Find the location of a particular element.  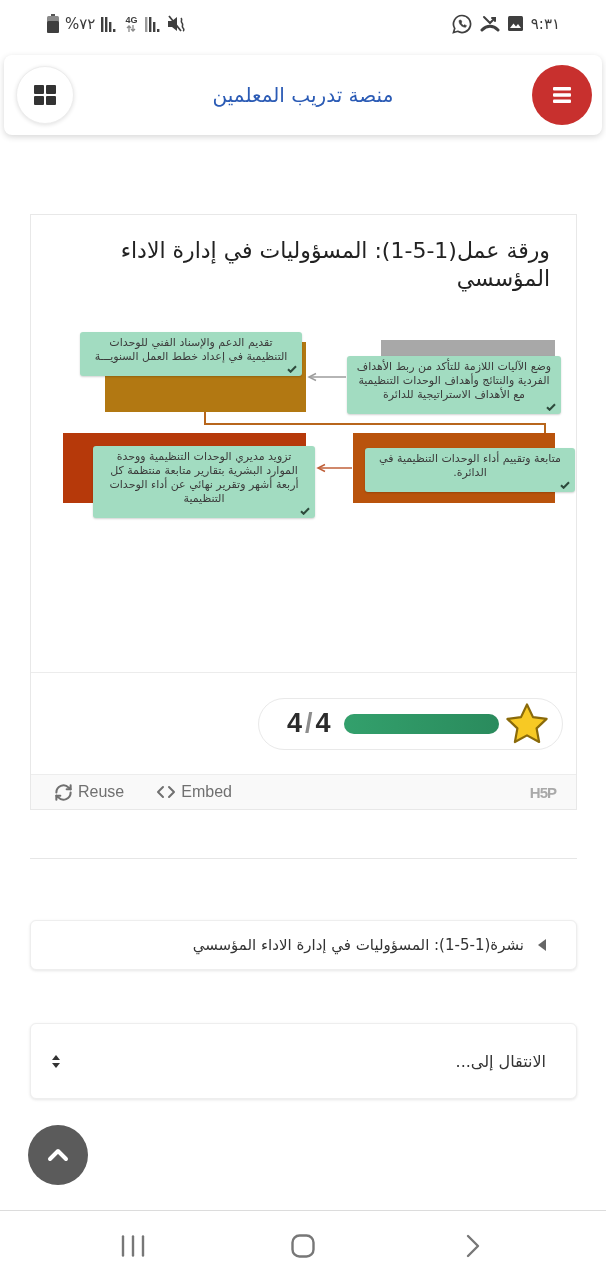

network-type: 4G is located at coordinates (131, 20).